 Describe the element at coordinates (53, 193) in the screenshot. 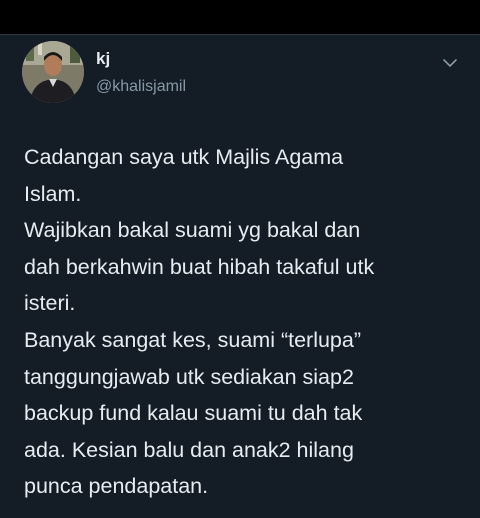

I see `tweet-line: Islam.` at that location.